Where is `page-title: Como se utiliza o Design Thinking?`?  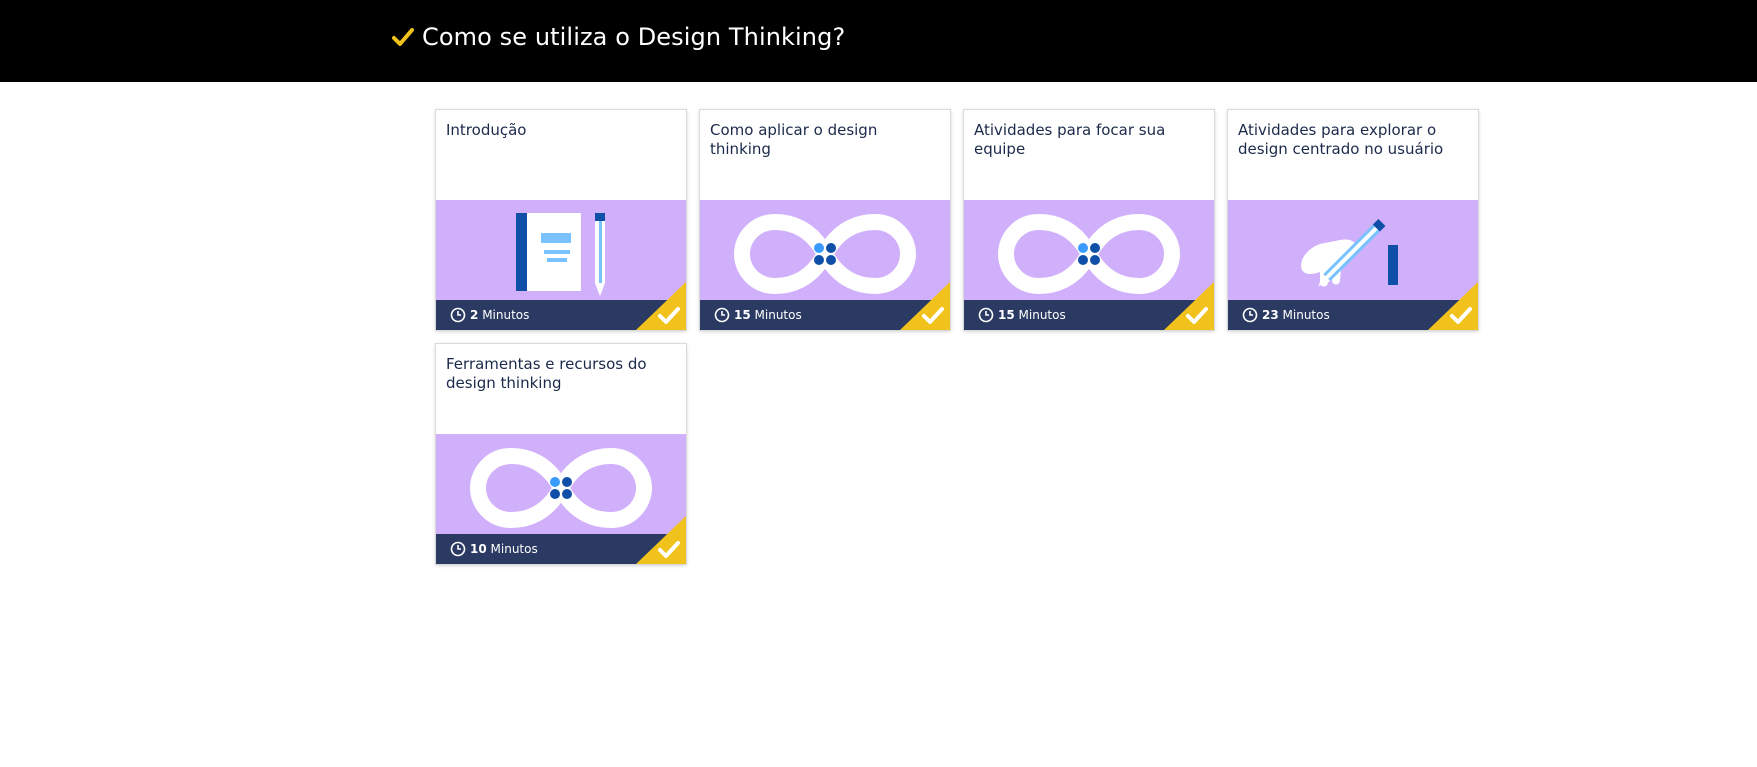
page-title: Como se utiliza o Design Thinking? is located at coordinates (618, 37).